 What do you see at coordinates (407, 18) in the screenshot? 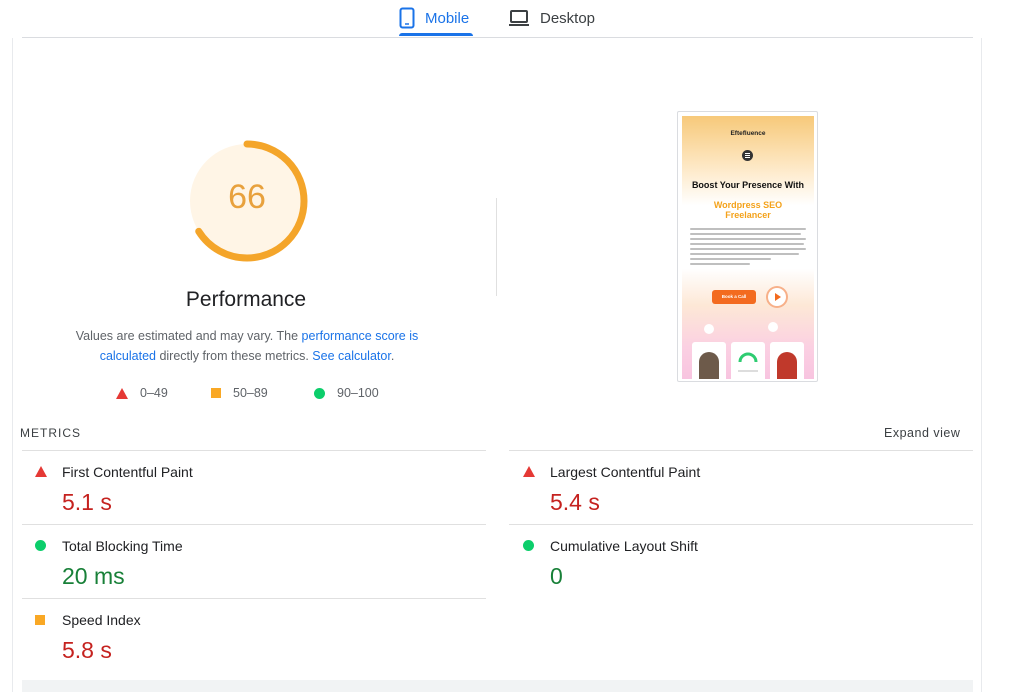
I see `phone-icon` at bounding box center [407, 18].